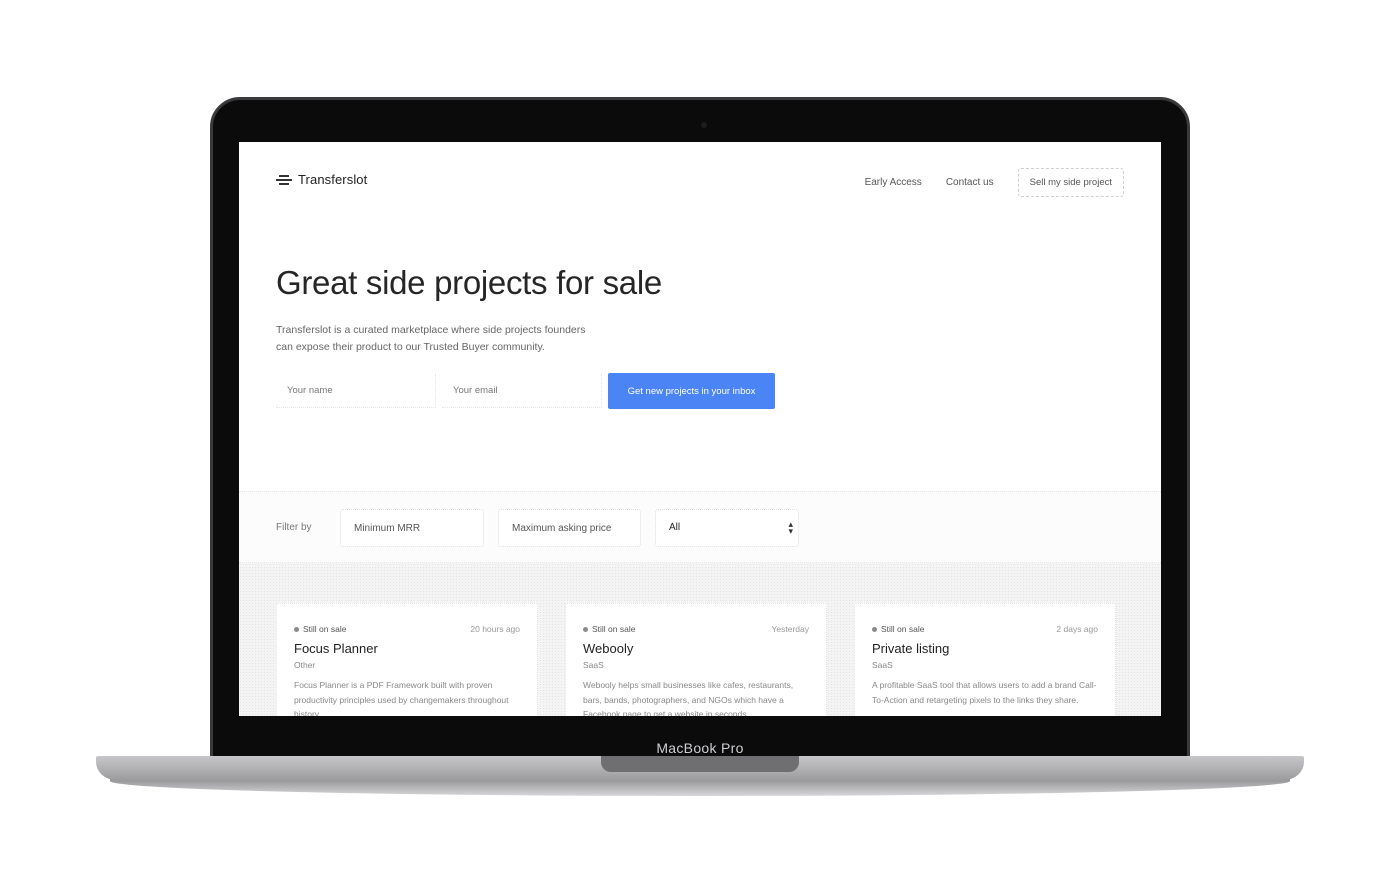 This screenshot has height=891, width=1400. Describe the element at coordinates (790, 527) in the screenshot. I see `select-arrows-icon: ▴ ▾` at that location.